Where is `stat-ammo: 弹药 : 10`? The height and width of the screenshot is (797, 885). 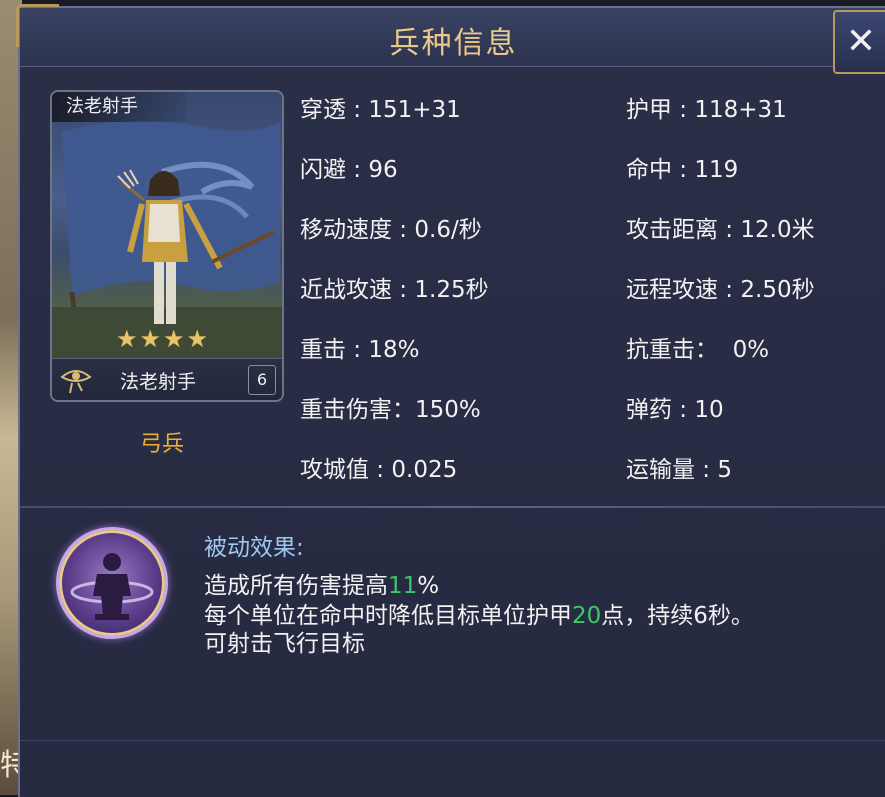
stat-ammo: 弹药 : 10 is located at coordinates (675, 410).